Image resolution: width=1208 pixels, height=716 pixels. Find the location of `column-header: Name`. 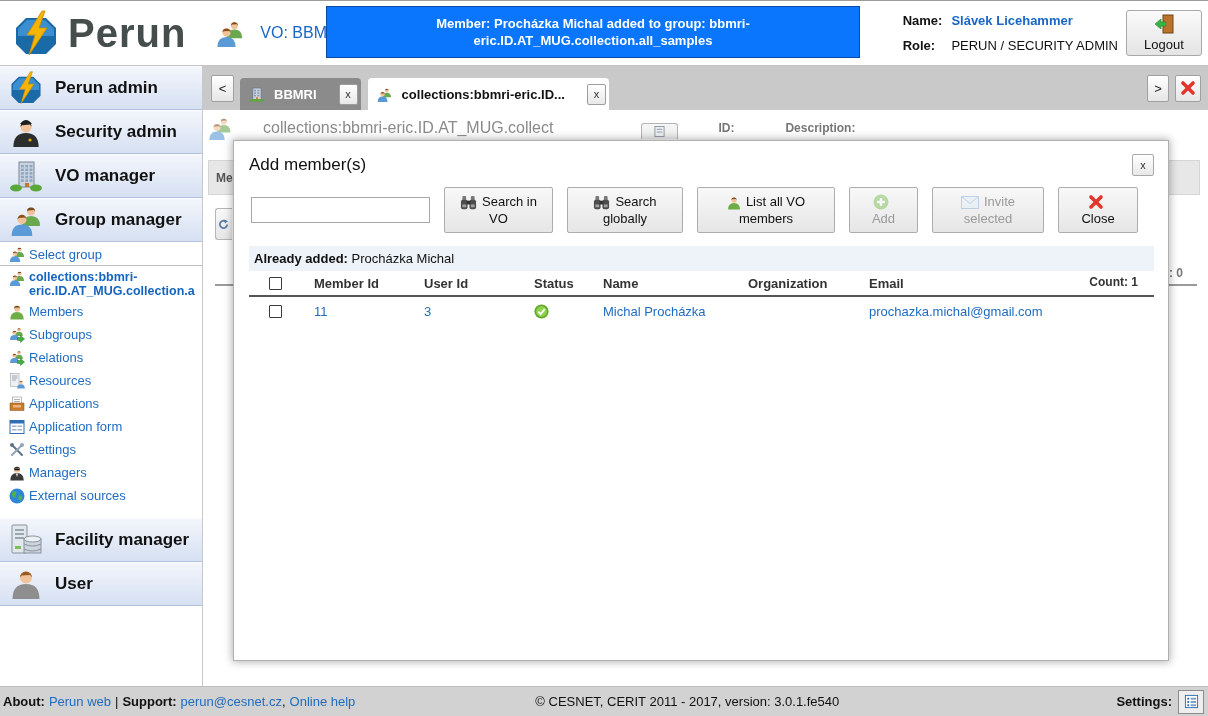

column-header: Name is located at coordinates (621, 283).